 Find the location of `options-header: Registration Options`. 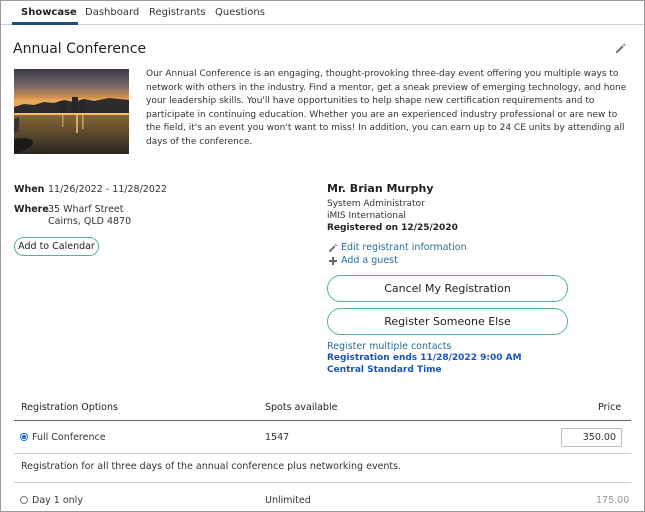

options-header: Registration Options is located at coordinates (69, 407).